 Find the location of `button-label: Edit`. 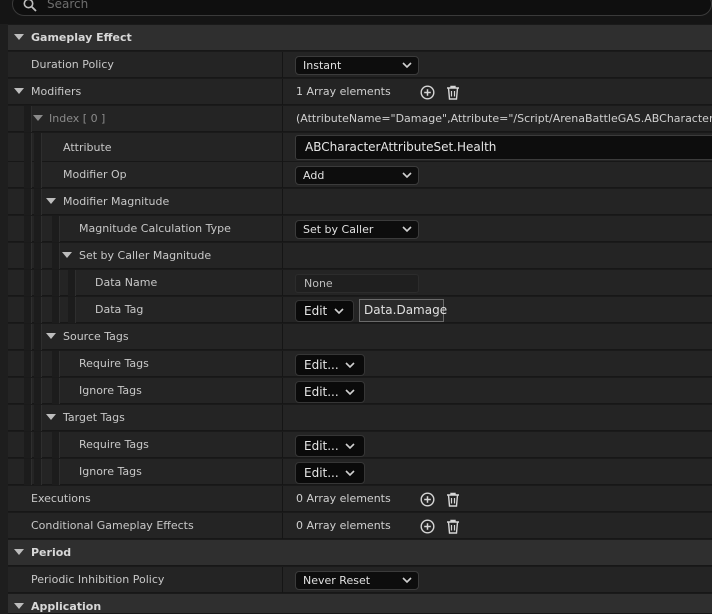

button-label: Edit is located at coordinates (316, 311).